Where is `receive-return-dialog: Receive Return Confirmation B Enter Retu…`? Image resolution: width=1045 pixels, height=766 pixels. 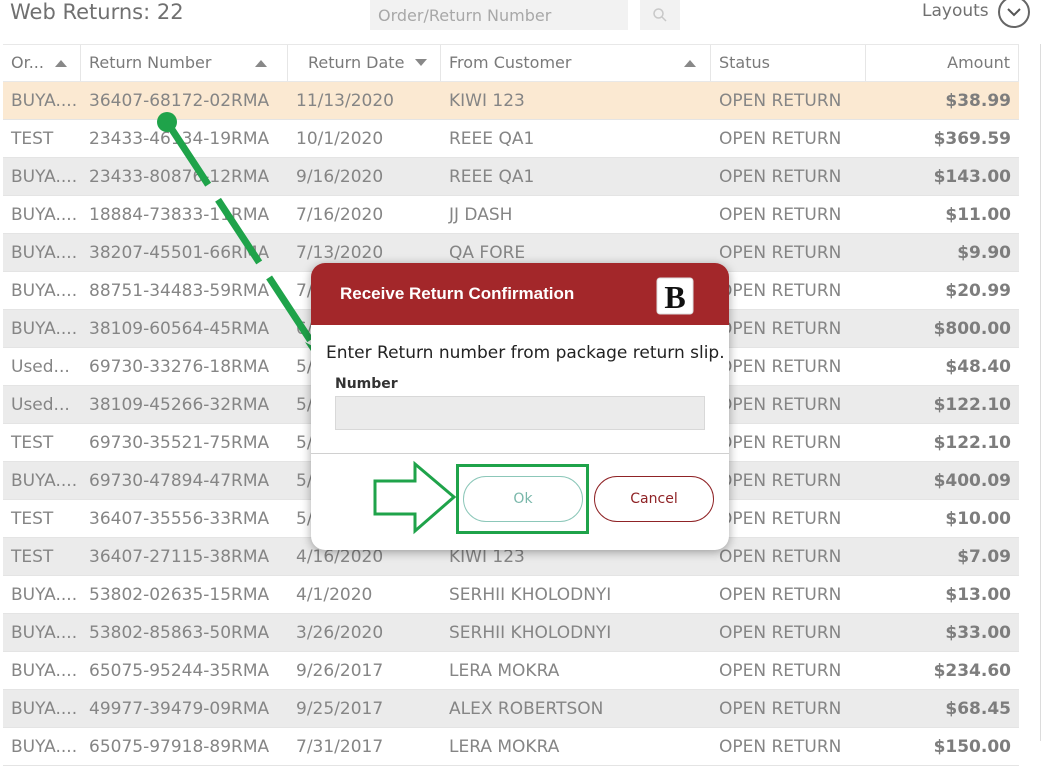
receive-return-dialog: Receive Return Confirmation B Enter Retu… is located at coordinates (520, 406).